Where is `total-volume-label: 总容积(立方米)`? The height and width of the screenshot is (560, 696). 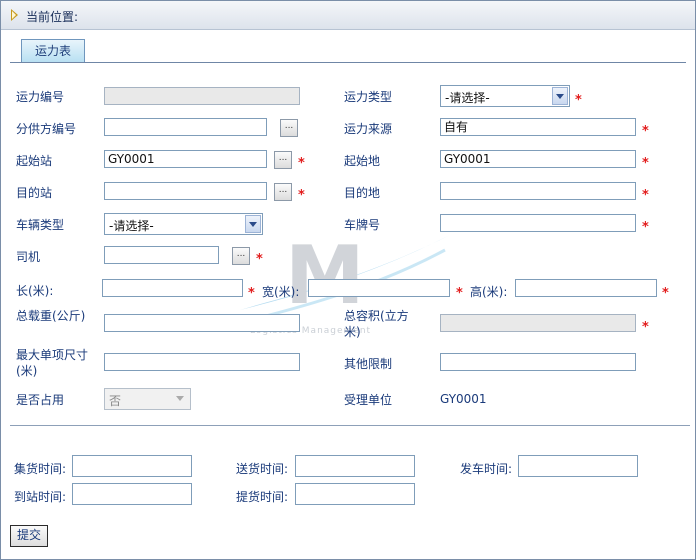
total-volume-label: 总容积(立方米) is located at coordinates (376, 324).